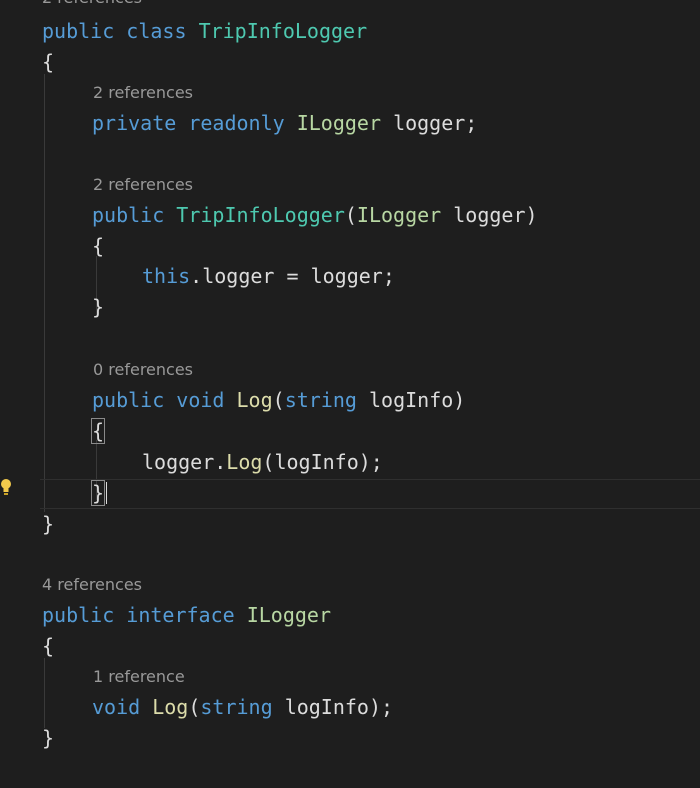 Image resolution: width=700 pixels, height=788 pixels. Describe the element at coordinates (292, 276) in the screenshot. I see `statement: .logger = logger;` at that location.